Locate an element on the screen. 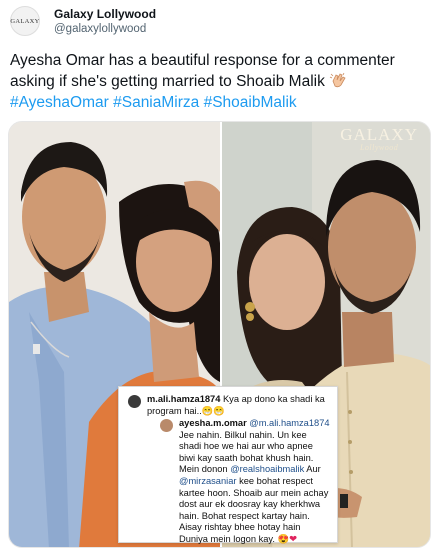 The height and width of the screenshot is (548, 437). reply-mention: @m.ali.hamza1874 is located at coordinates (289, 423).